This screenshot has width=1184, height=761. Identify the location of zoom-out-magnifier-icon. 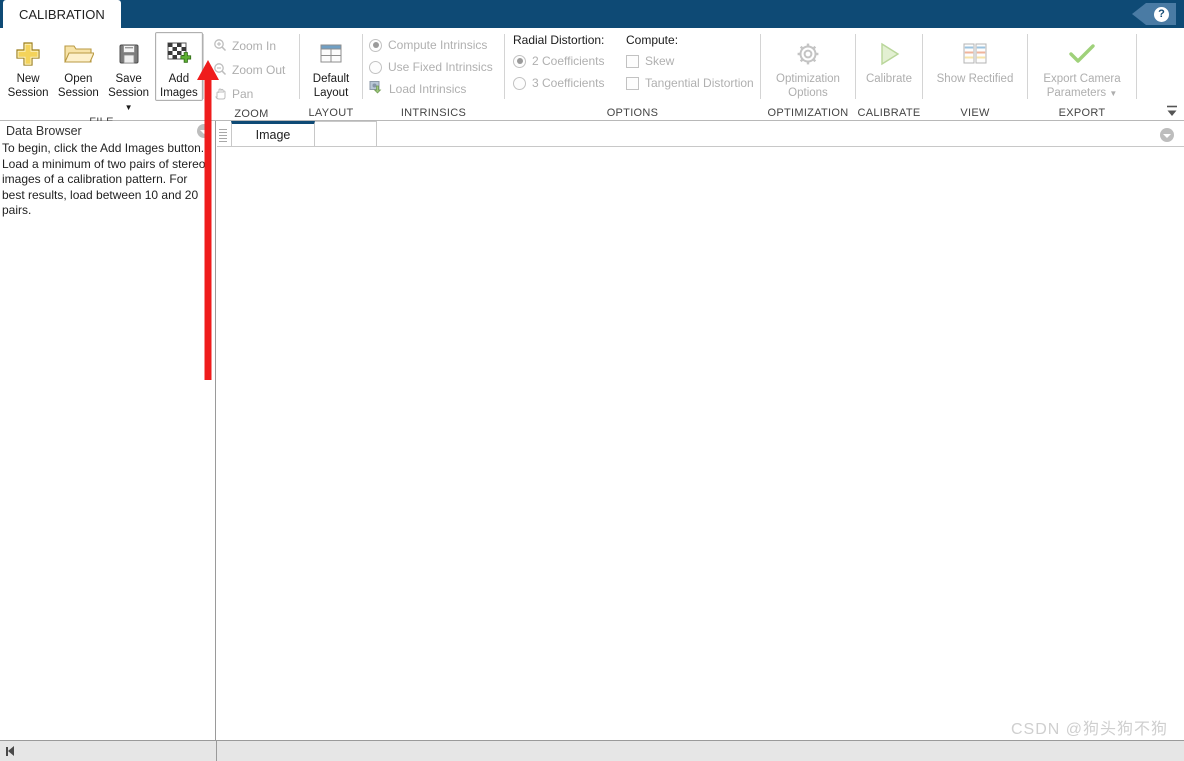
(220, 70).